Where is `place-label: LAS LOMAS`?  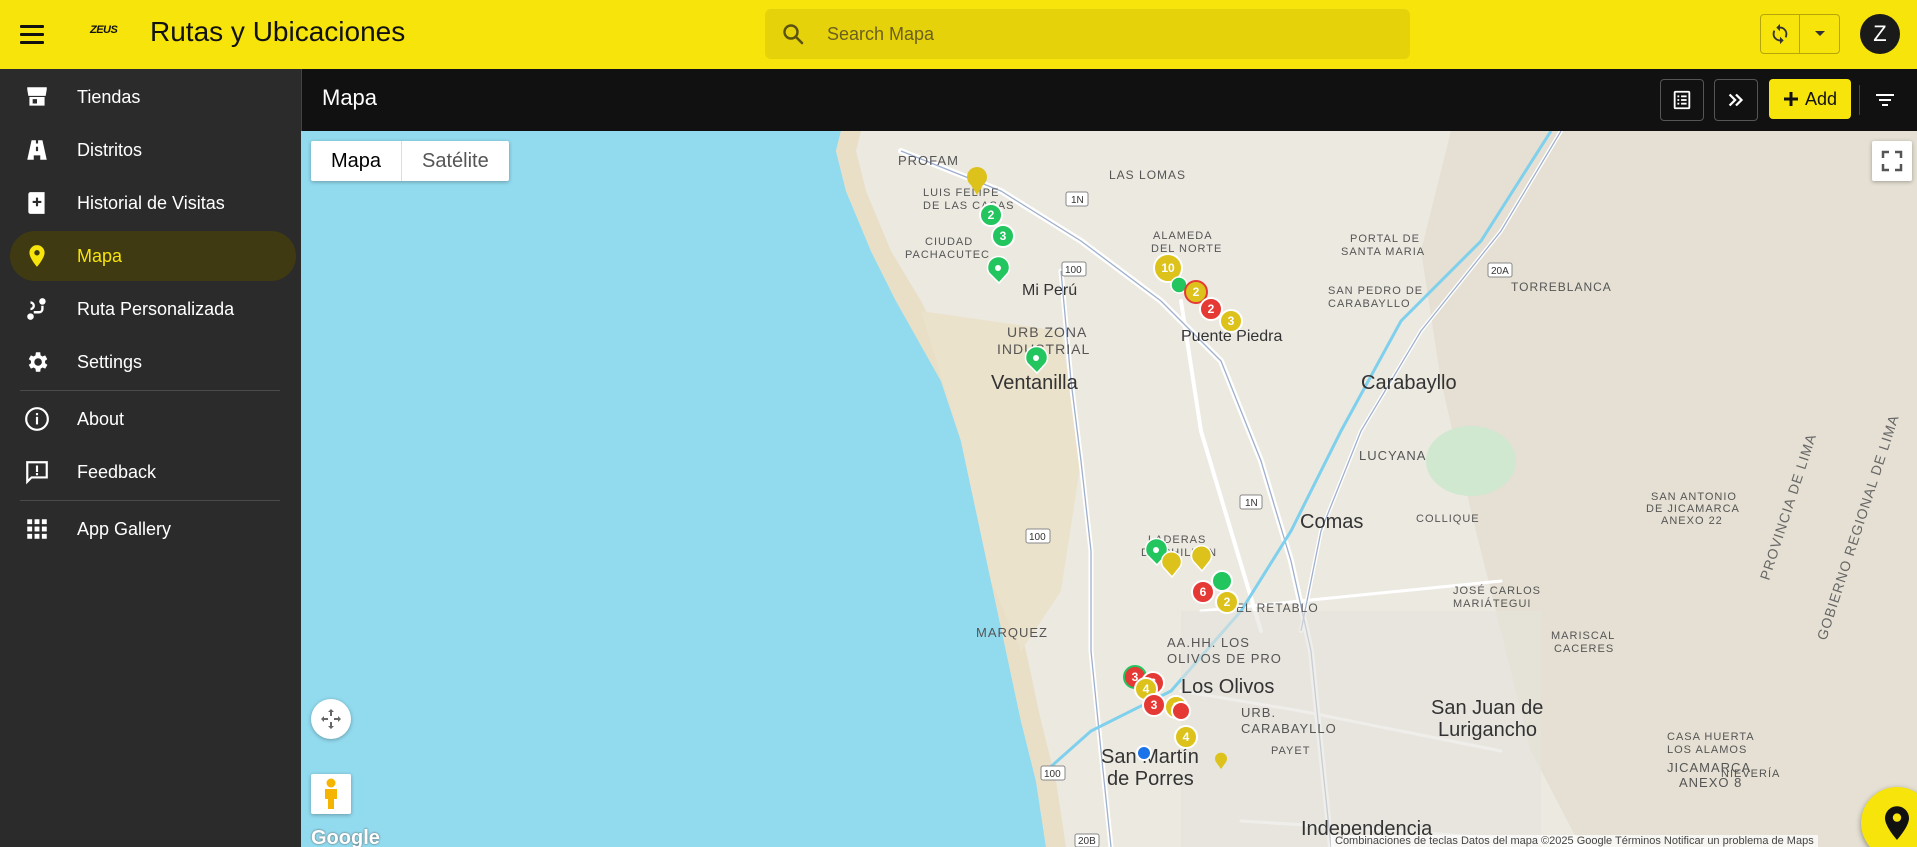 place-label: LAS LOMAS is located at coordinates (1147, 175).